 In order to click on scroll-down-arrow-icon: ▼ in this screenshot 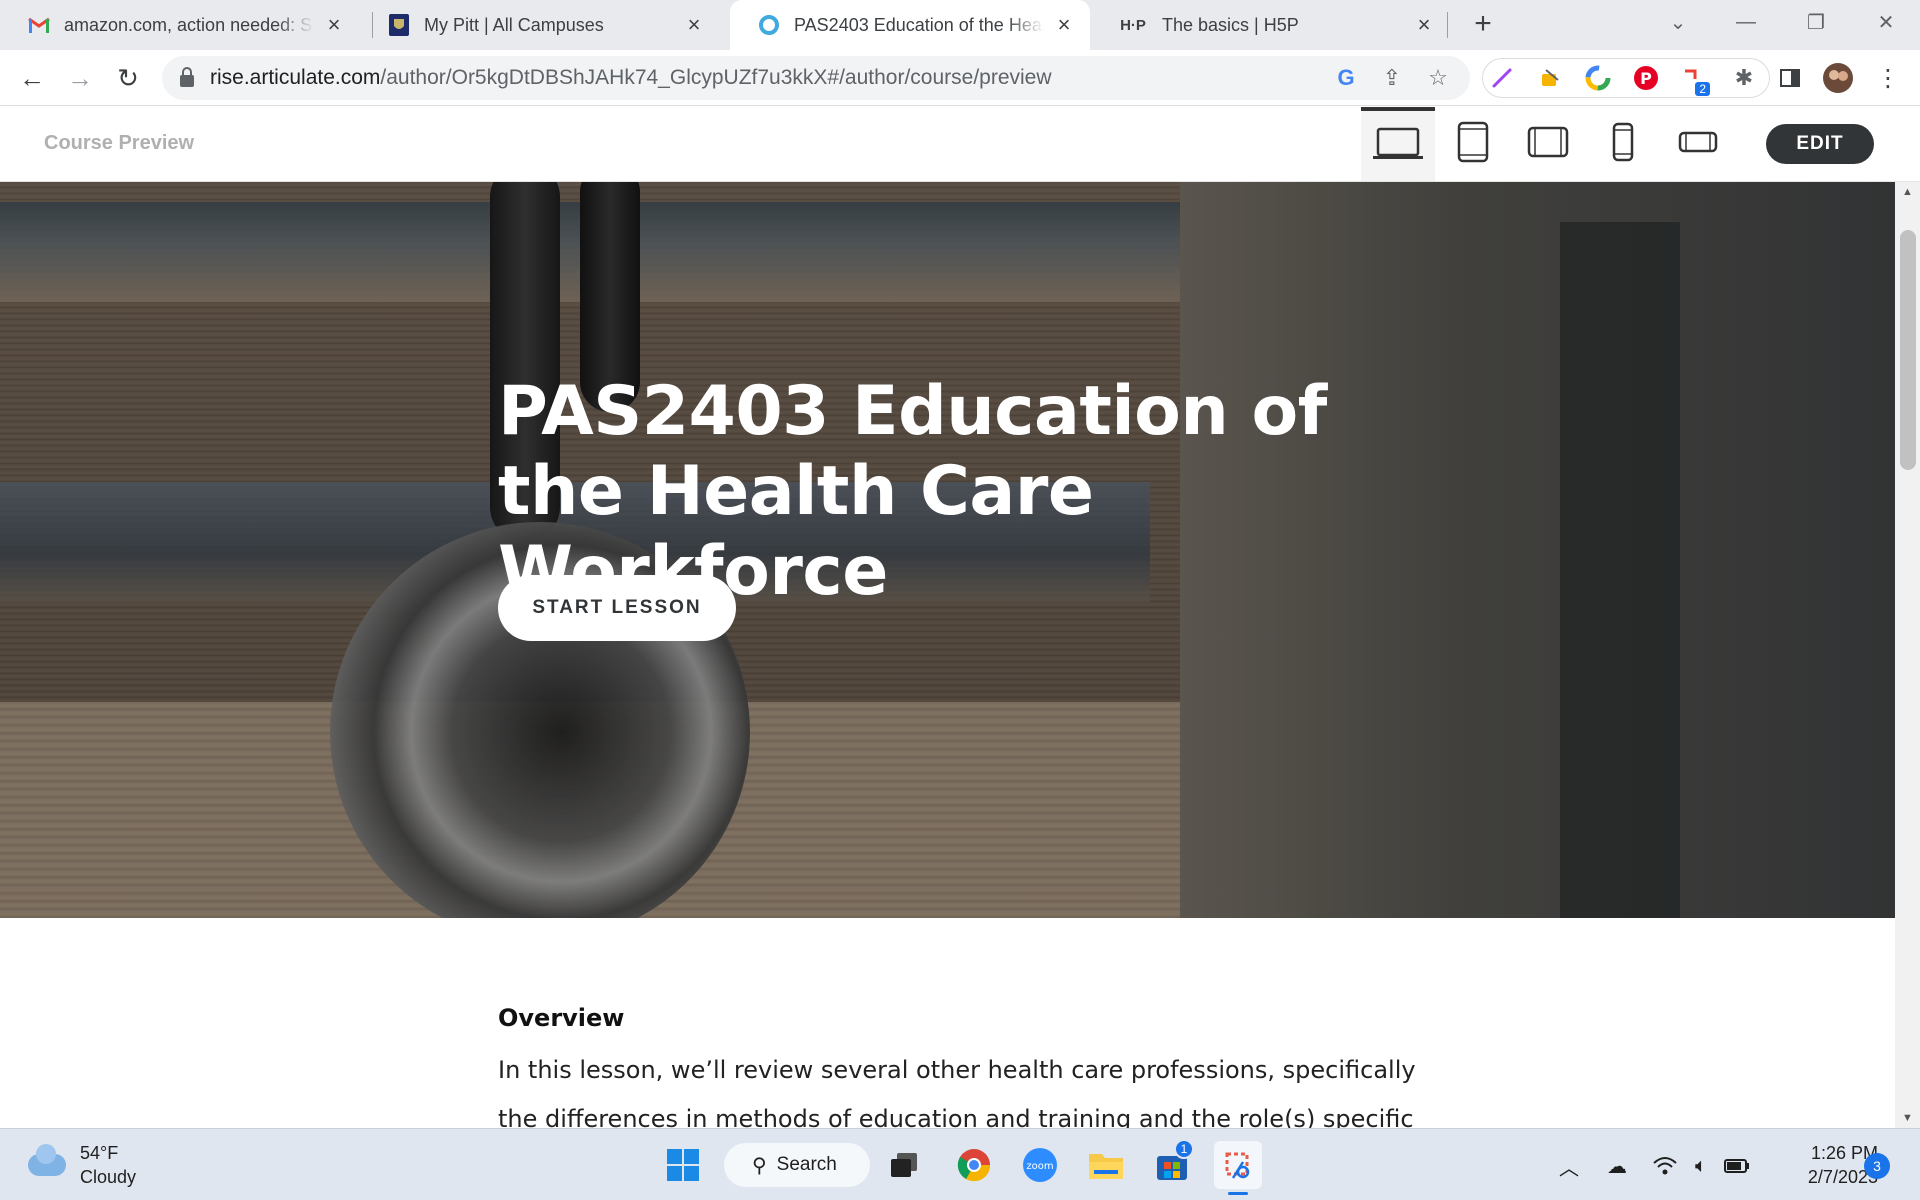, I will do `click(1907, 1118)`.